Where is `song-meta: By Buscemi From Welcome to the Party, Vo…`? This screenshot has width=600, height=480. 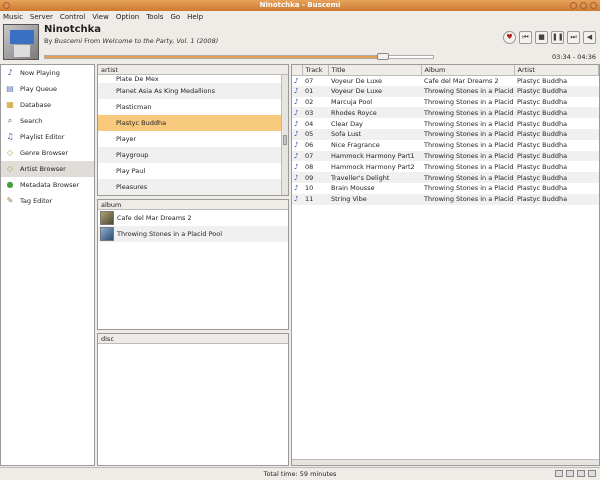 song-meta: By Buscemi From Welcome to the Party, Vo… is located at coordinates (131, 41).